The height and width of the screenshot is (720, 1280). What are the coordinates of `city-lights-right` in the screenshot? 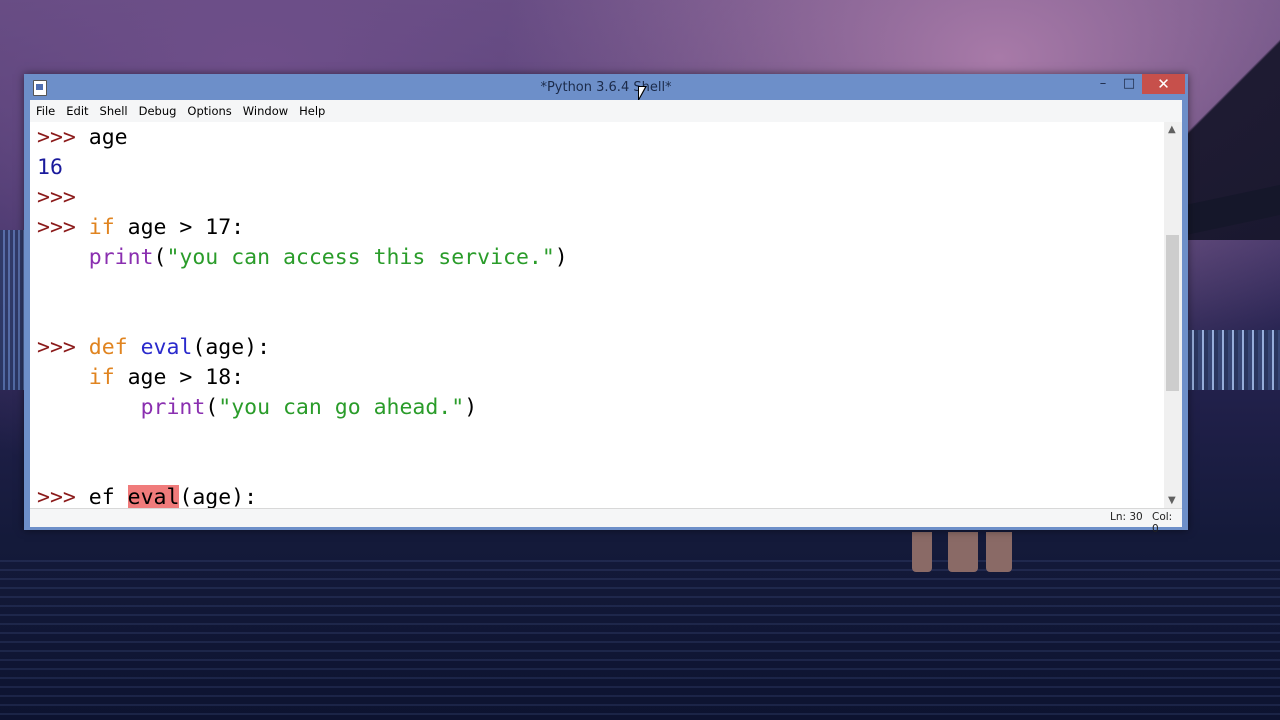 It's located at (1234, 360).